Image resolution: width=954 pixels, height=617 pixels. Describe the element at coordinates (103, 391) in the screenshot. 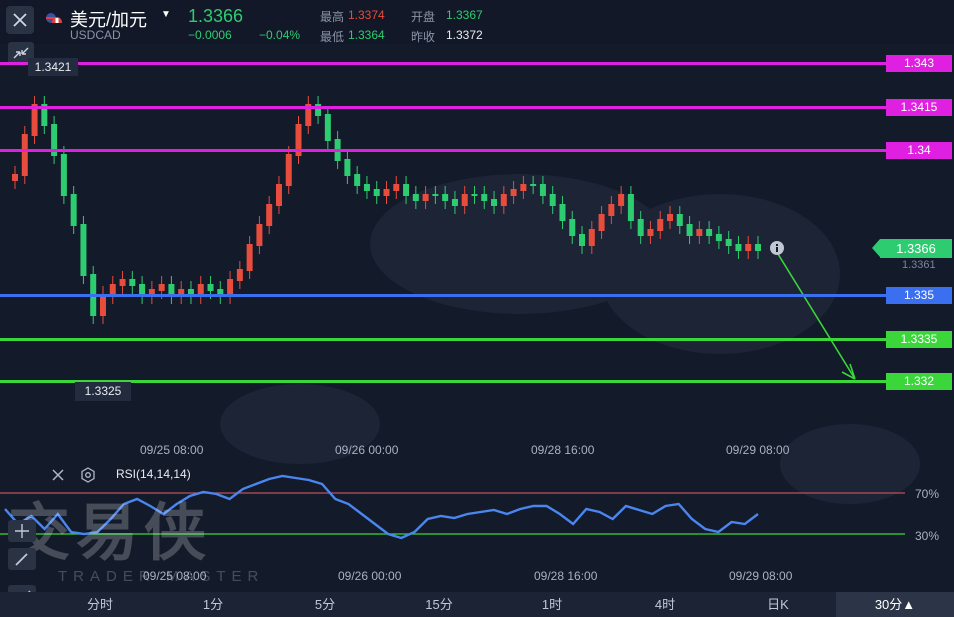

I see `period-low-marker: 1.3325` at that location.